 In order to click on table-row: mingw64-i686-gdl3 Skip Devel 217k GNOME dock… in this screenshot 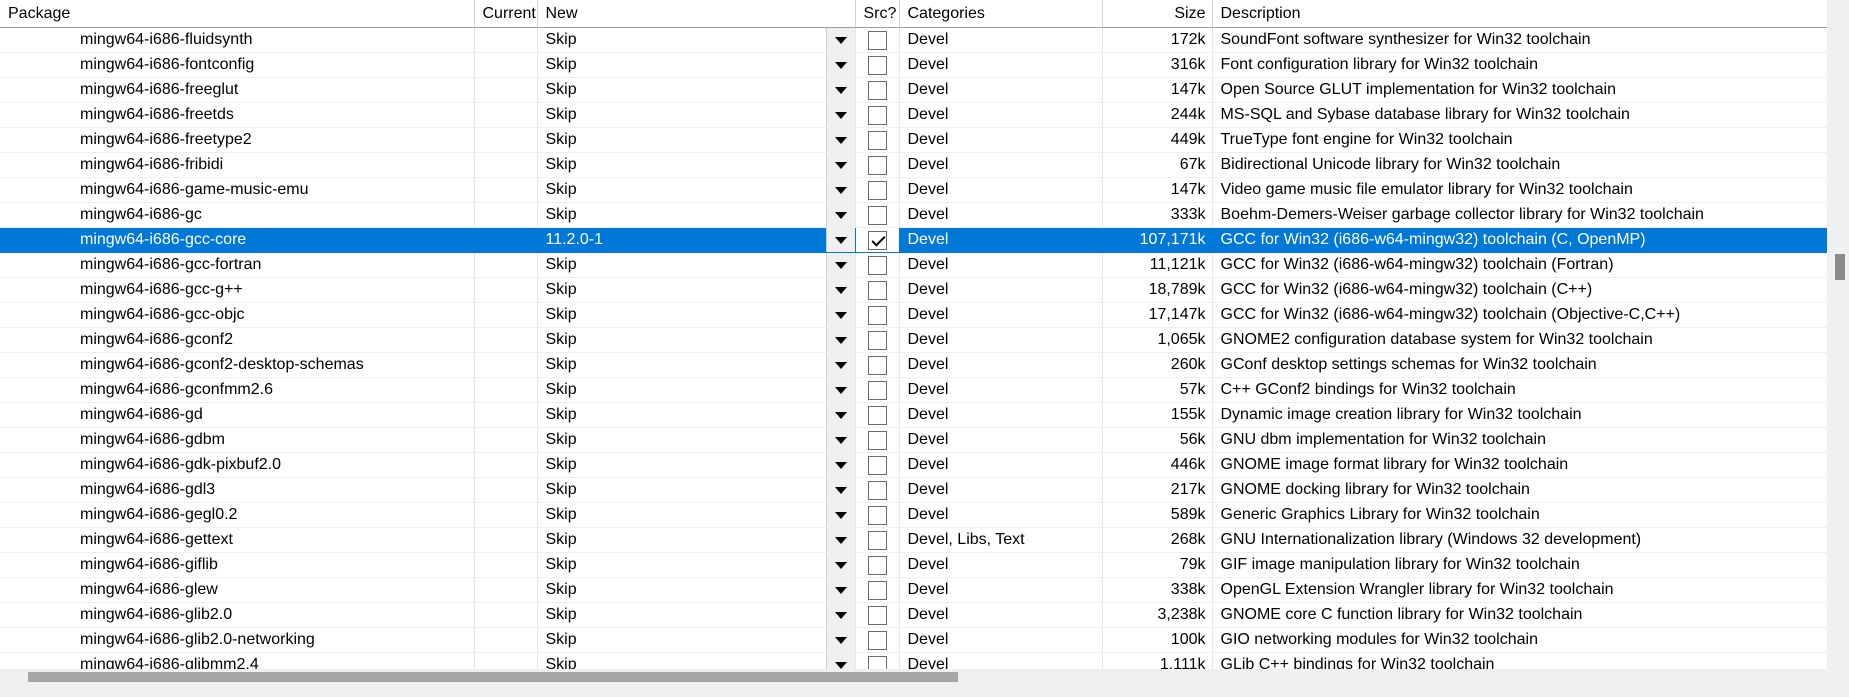, I will do `click(913, 490)`.